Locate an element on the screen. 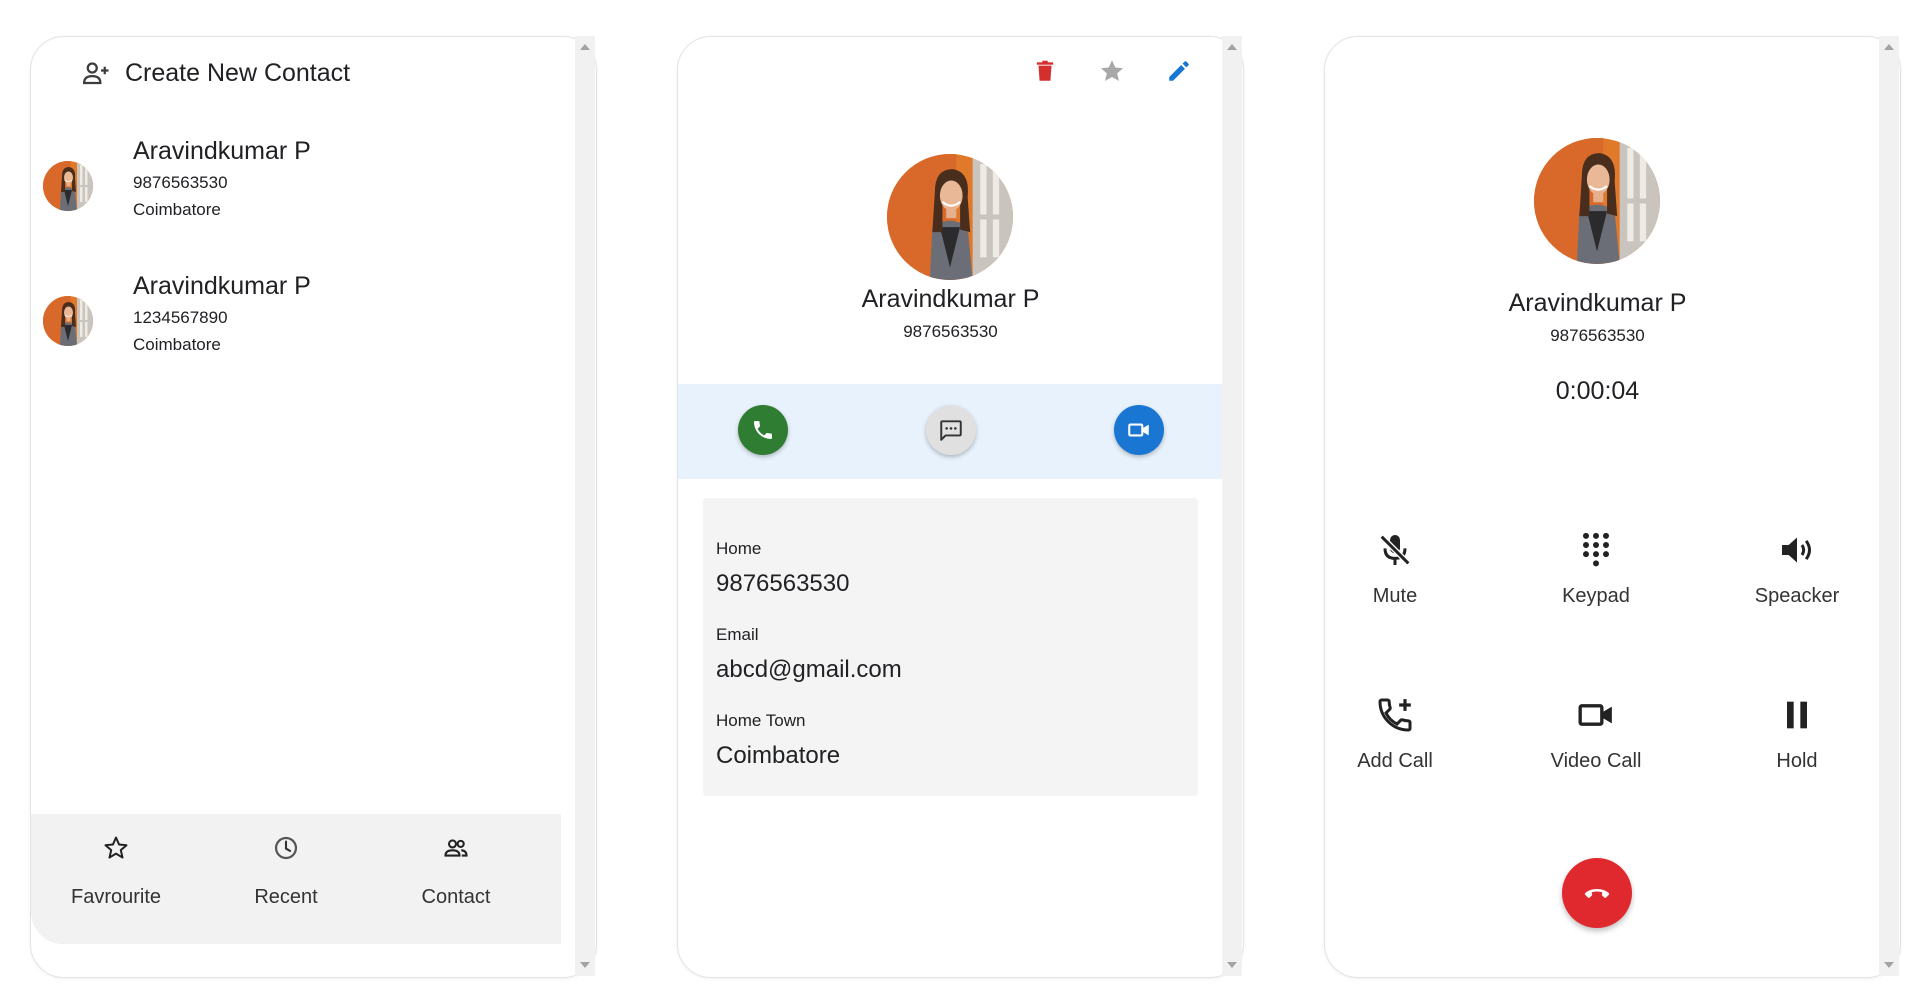 This screenshot has width=1917, height=989. delete-button is located at coordinates (1045, 71).